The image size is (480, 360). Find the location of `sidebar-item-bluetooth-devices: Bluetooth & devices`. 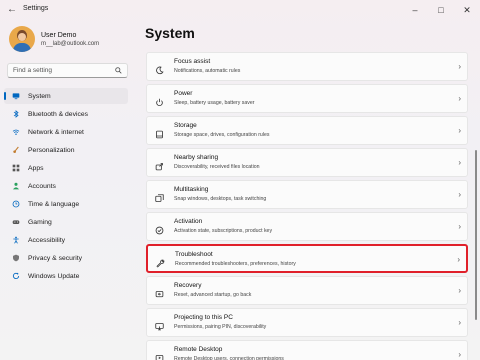

sidebar-item-bluetooth-devices: Bluetooth & devices is located at coordinates (66, 114).